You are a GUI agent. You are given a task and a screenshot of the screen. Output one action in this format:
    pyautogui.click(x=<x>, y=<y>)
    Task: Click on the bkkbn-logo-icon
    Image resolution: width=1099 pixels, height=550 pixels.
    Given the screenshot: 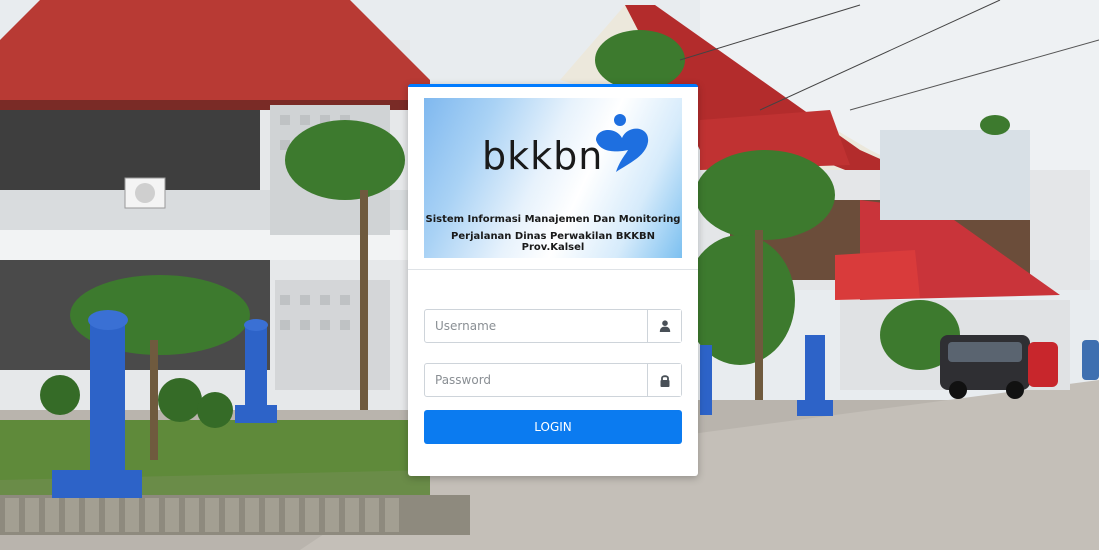 What is the action you would take?
    pyautogui.click(x=622, y=143)
    